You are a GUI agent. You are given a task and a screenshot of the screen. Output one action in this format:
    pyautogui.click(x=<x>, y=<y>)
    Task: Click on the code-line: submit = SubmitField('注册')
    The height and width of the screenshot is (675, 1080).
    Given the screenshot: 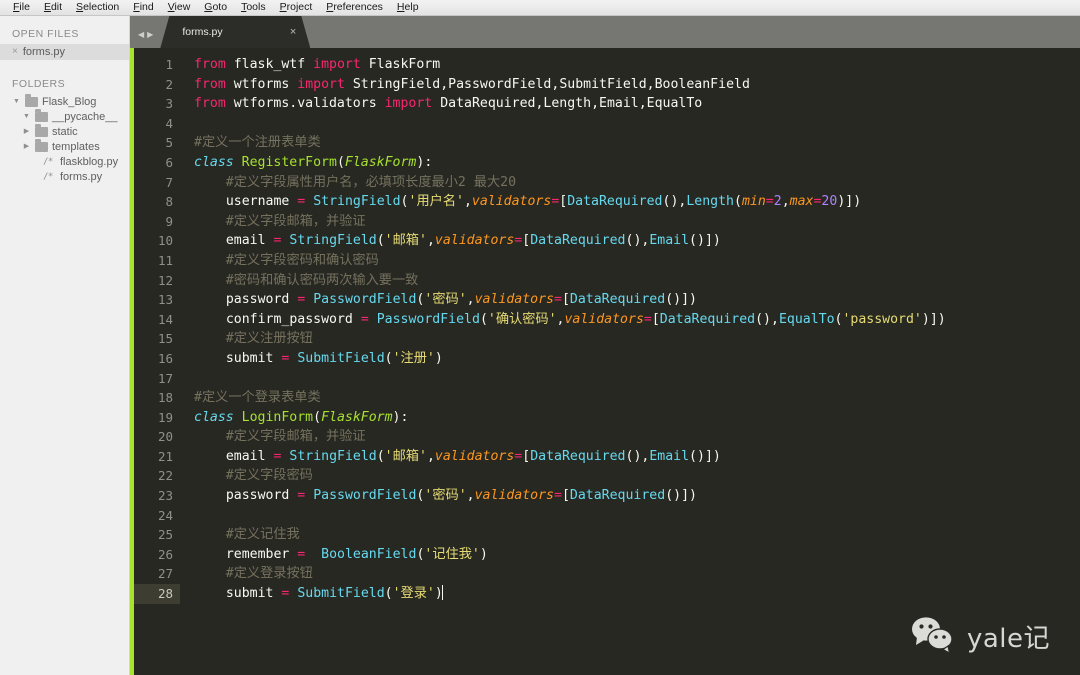 What is the action you would take?
    pyautogui.click(x=334, y=358)
    